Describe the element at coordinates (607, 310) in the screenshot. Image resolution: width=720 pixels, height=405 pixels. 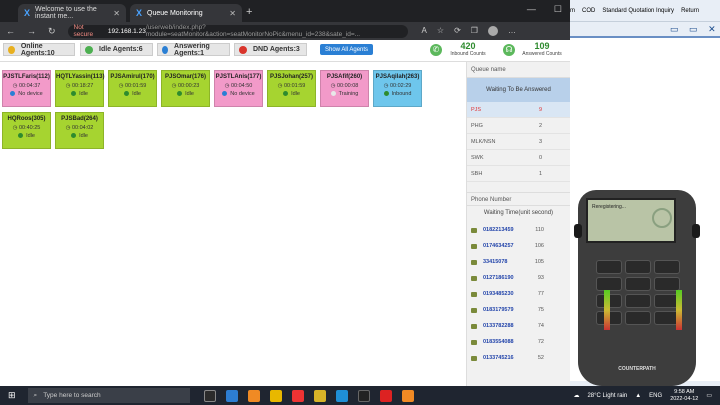
I see `mic-volume-bar` at that location.